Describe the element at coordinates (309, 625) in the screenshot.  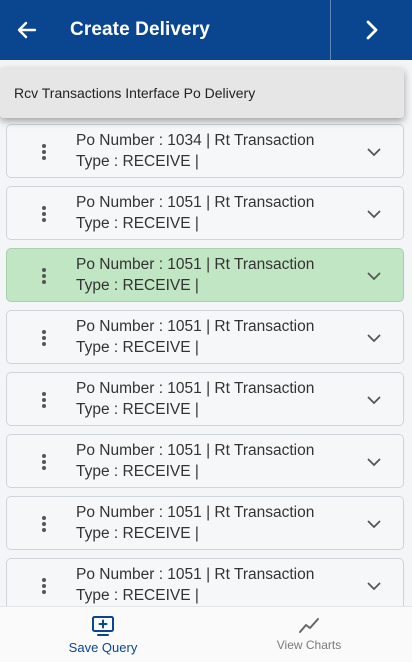
I see `line-chart-icon` at that location.